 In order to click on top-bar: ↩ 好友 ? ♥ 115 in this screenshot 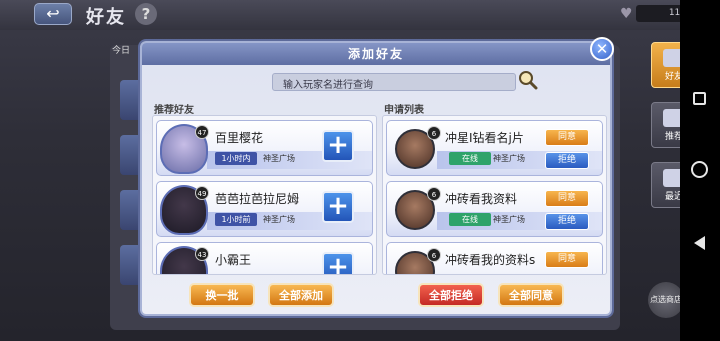, I will do `click(346, 15)`.